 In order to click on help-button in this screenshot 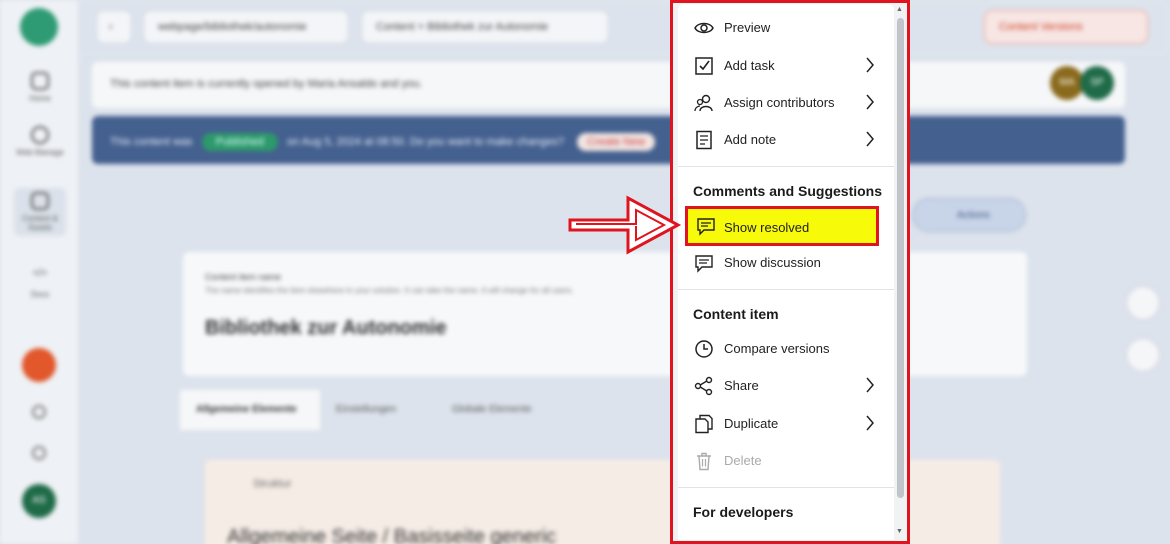, I will do `click(39, 365)`.